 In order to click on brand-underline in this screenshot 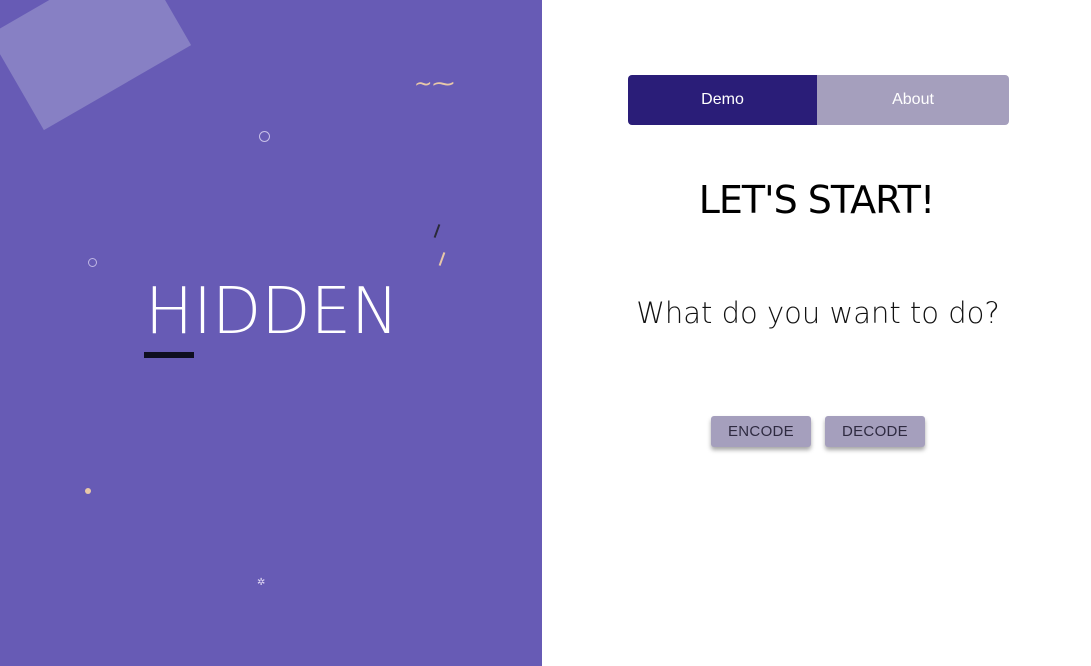, I will do `click(169, 355)`.